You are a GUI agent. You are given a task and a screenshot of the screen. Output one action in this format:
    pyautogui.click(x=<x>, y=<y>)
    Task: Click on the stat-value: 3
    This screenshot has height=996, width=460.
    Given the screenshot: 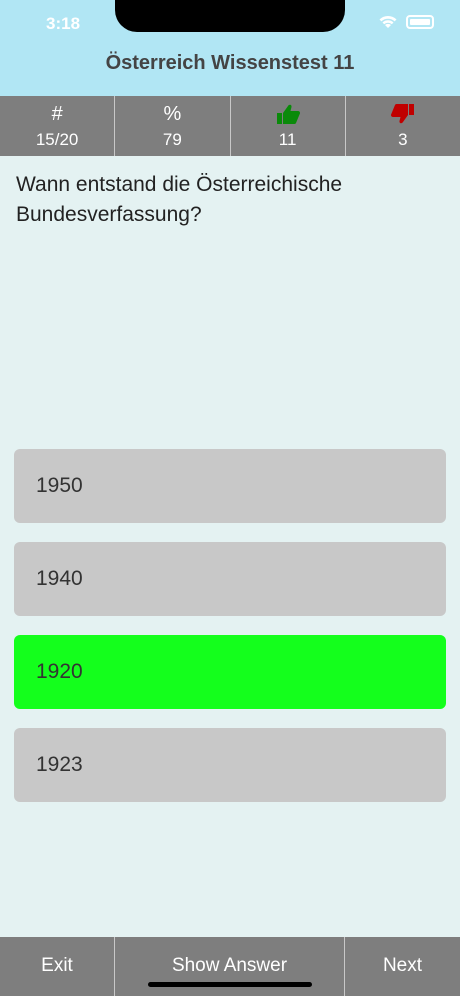 What is the action you would take?
    pyautogui.click(x=403, y=139)
    